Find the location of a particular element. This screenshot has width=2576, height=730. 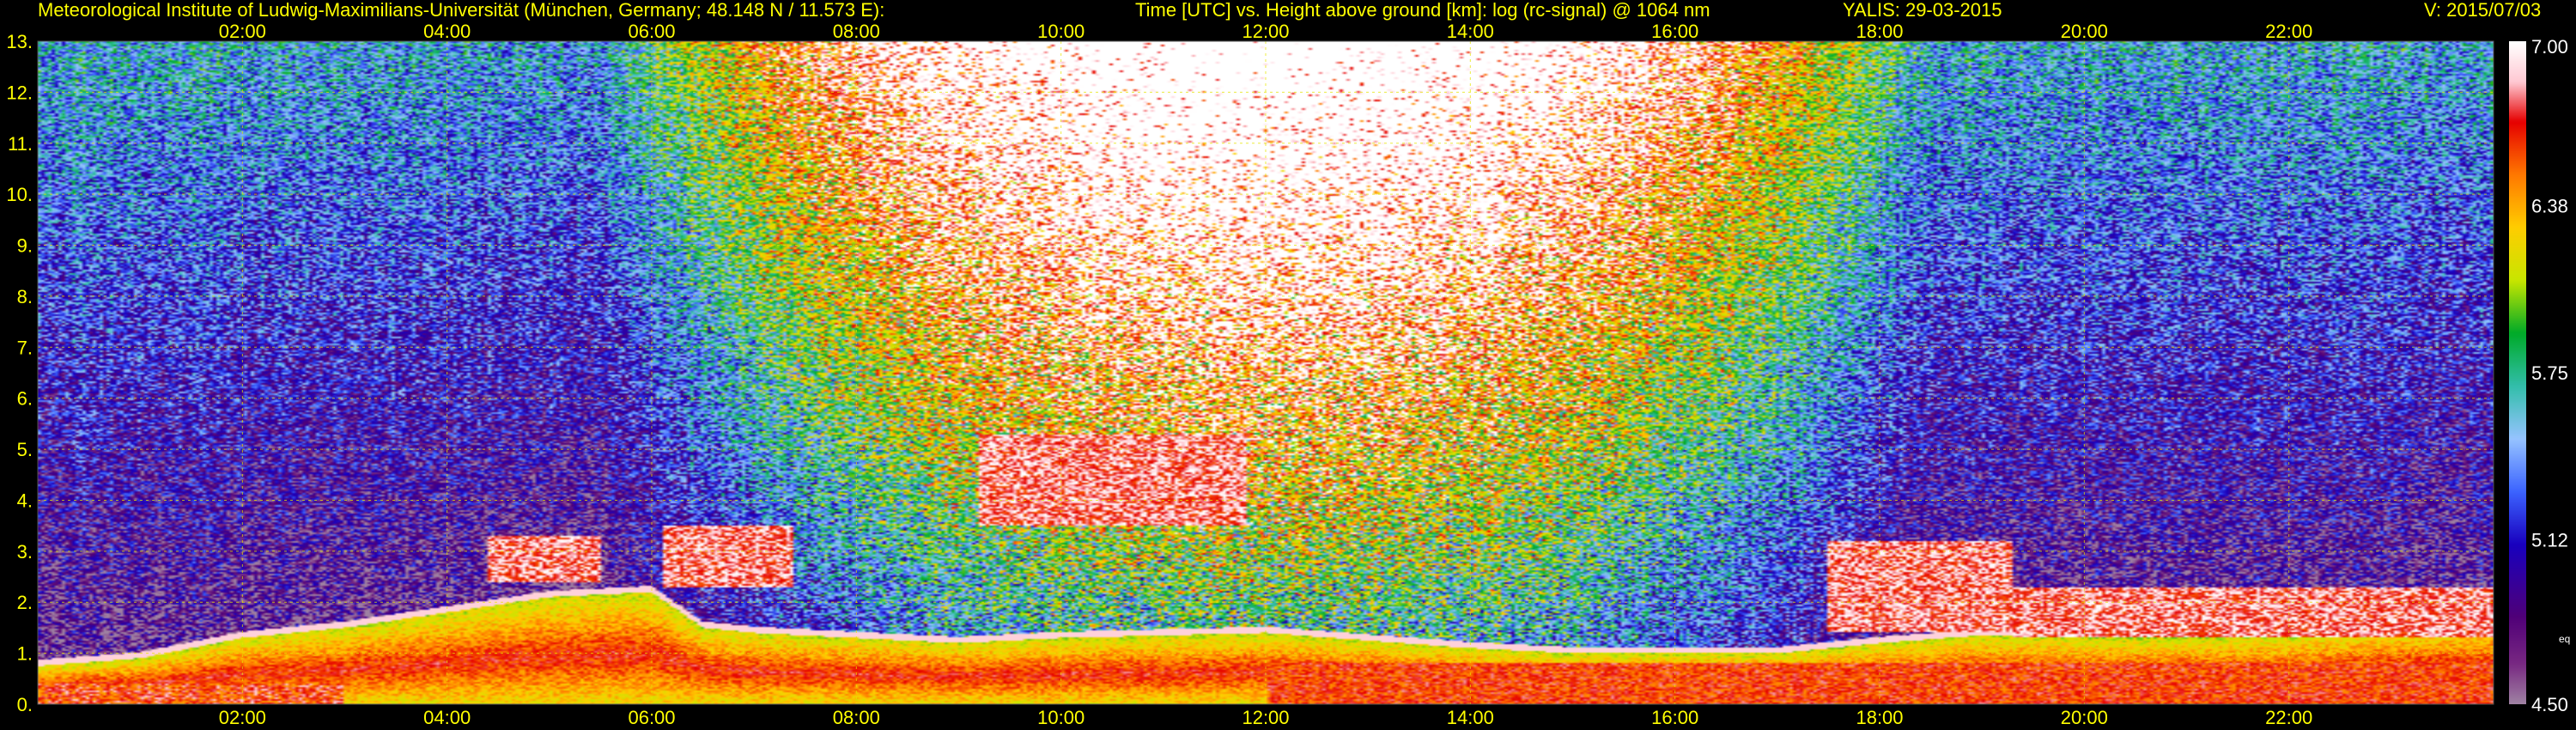

x-tick-bottom-1800: 18:00 is located at coordinates (1880, 717).